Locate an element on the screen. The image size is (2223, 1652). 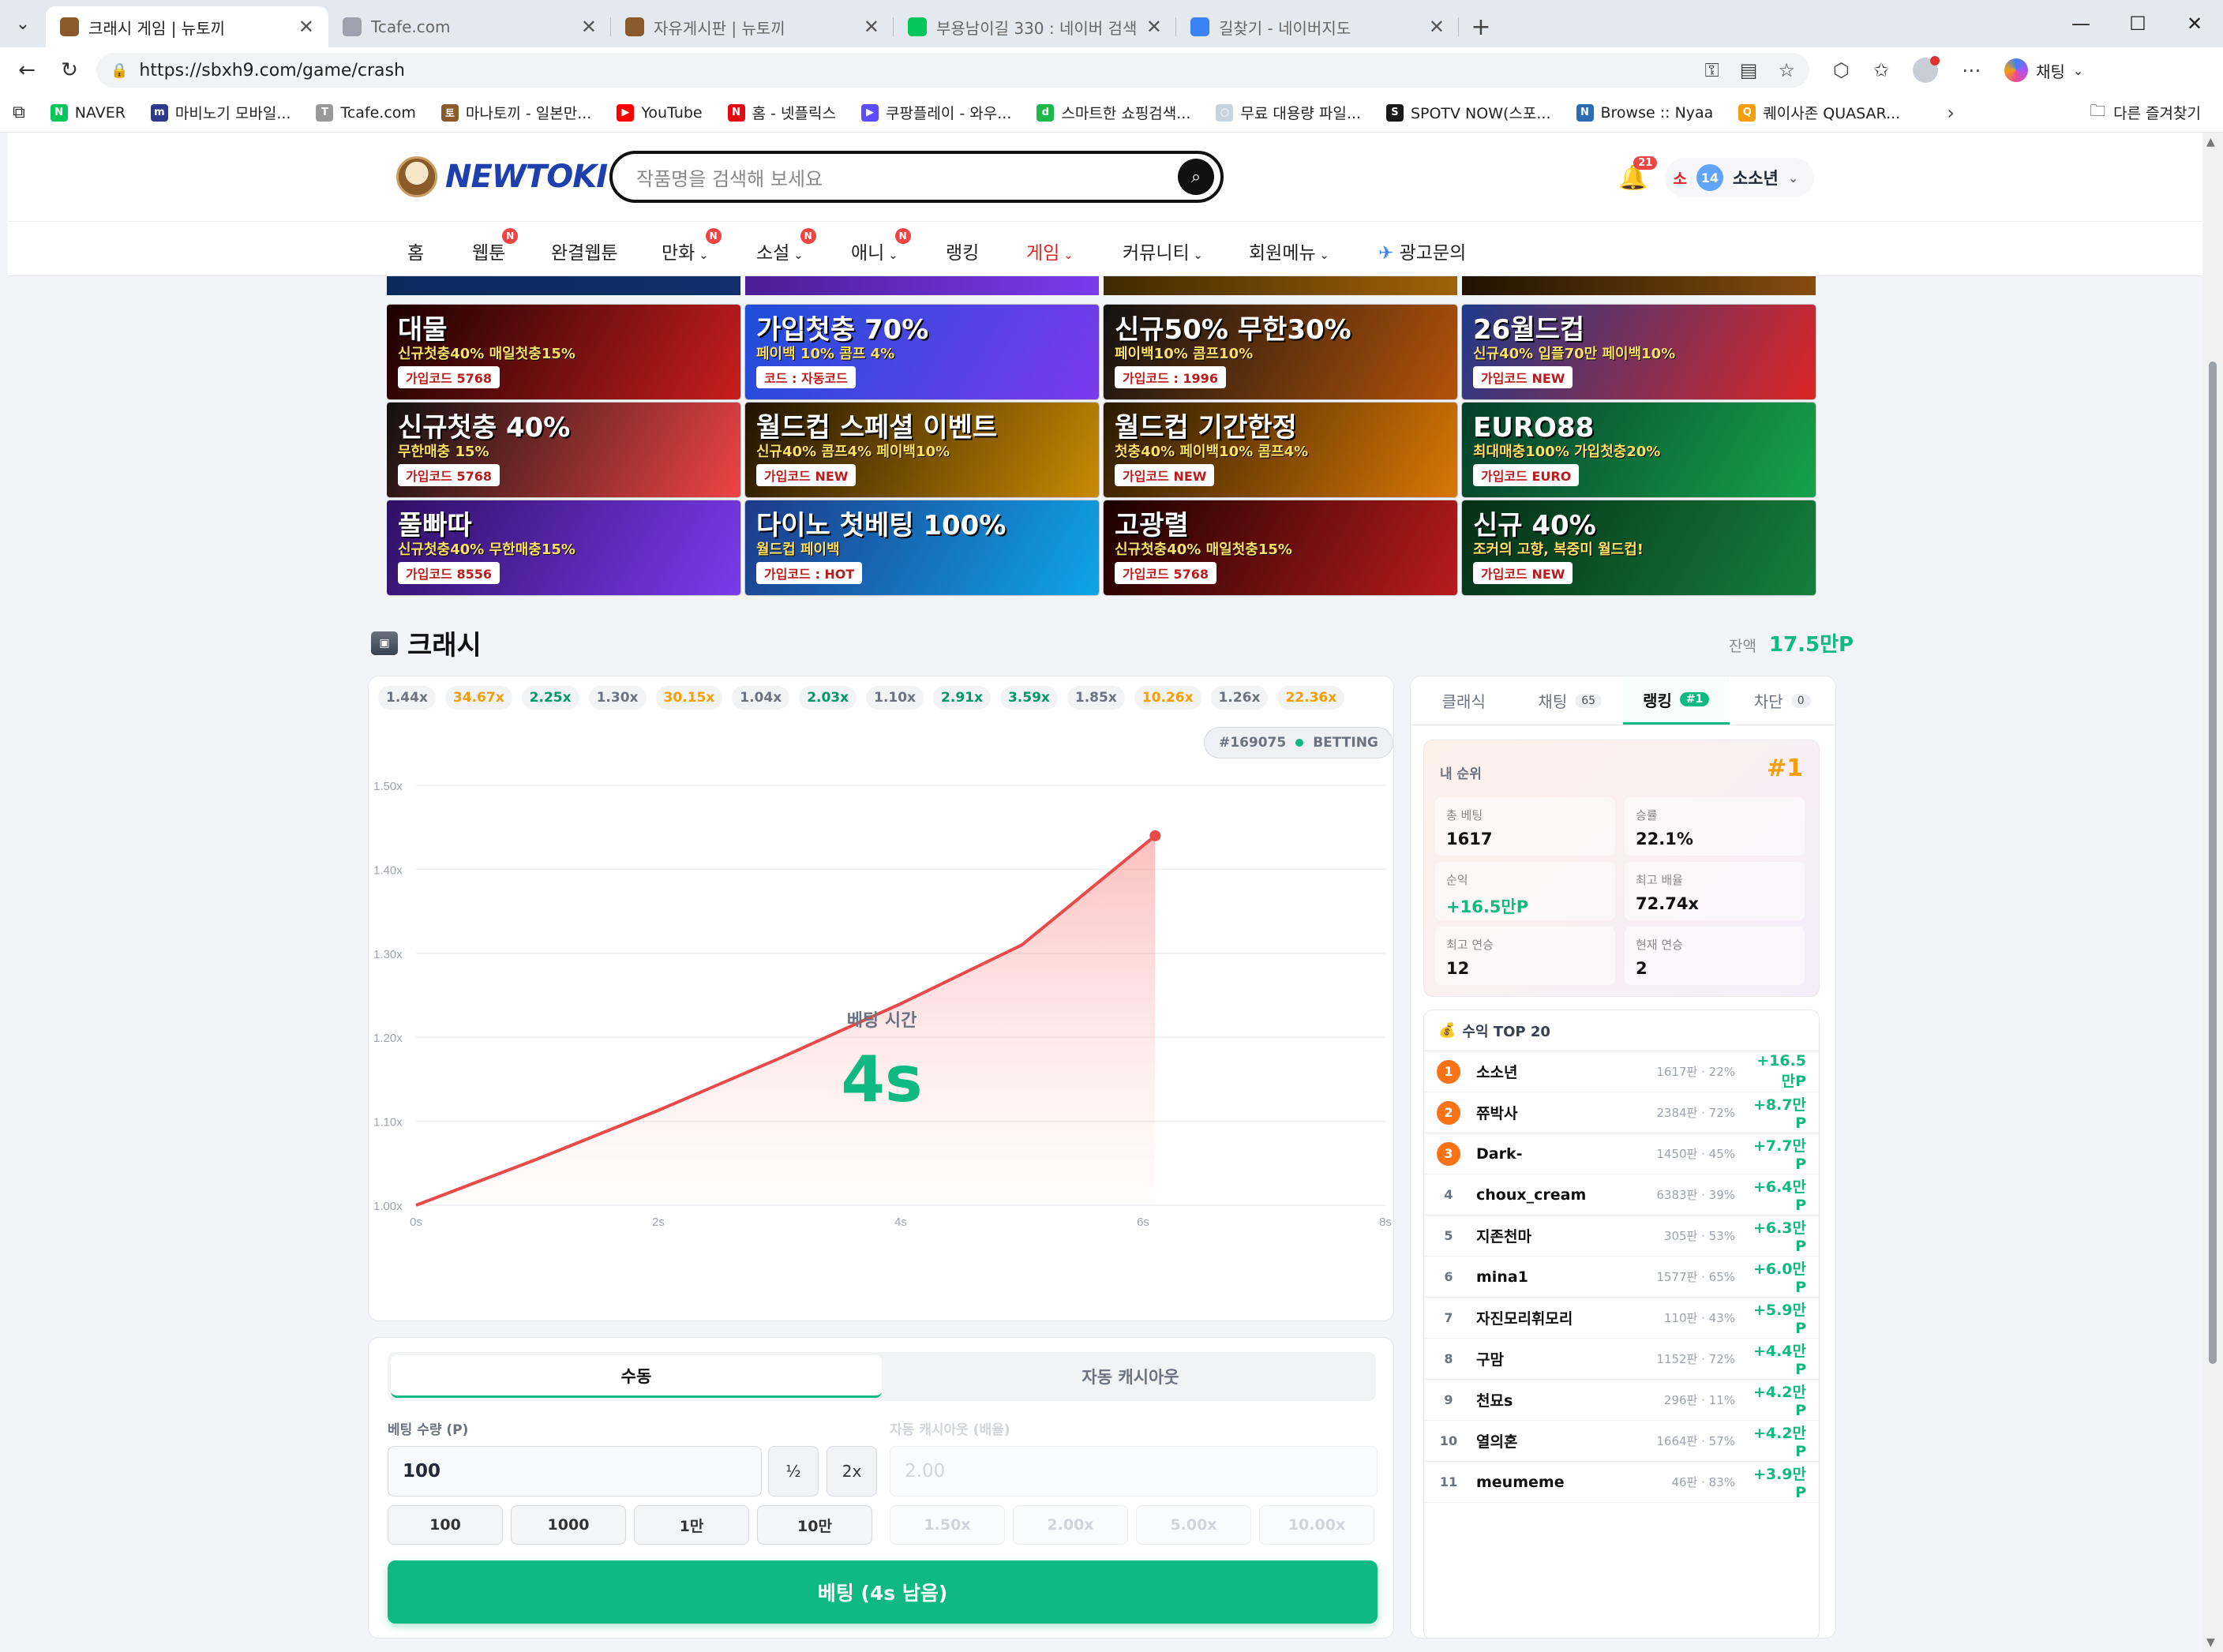
refresh-icon: ↻ is located at coordinates (69, 70).